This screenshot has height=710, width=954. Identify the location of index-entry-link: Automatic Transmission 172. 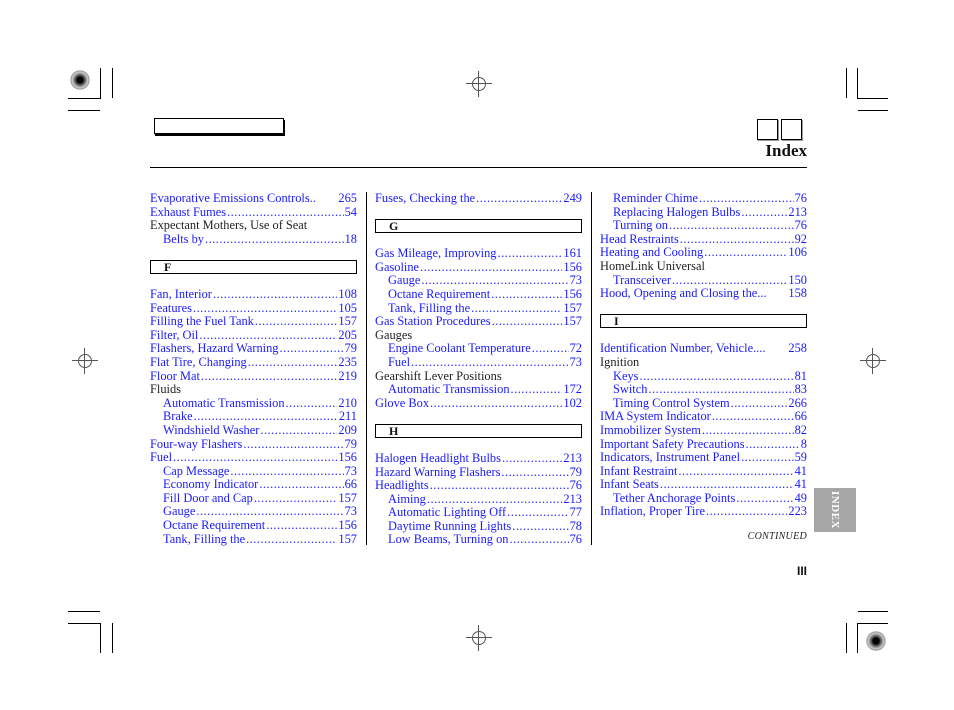
(478, 390).